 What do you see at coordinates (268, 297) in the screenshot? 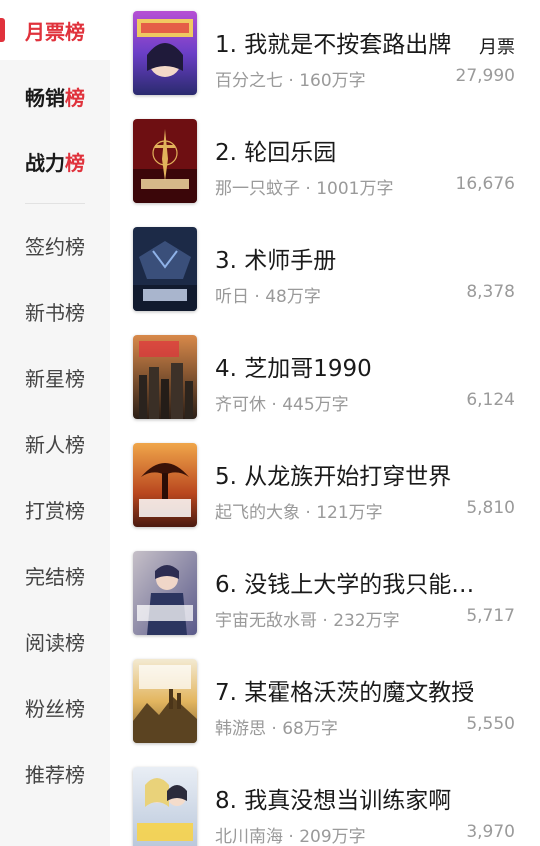
I see `book-meta: 听日 · 48万字` at bounding box center [268, 297].